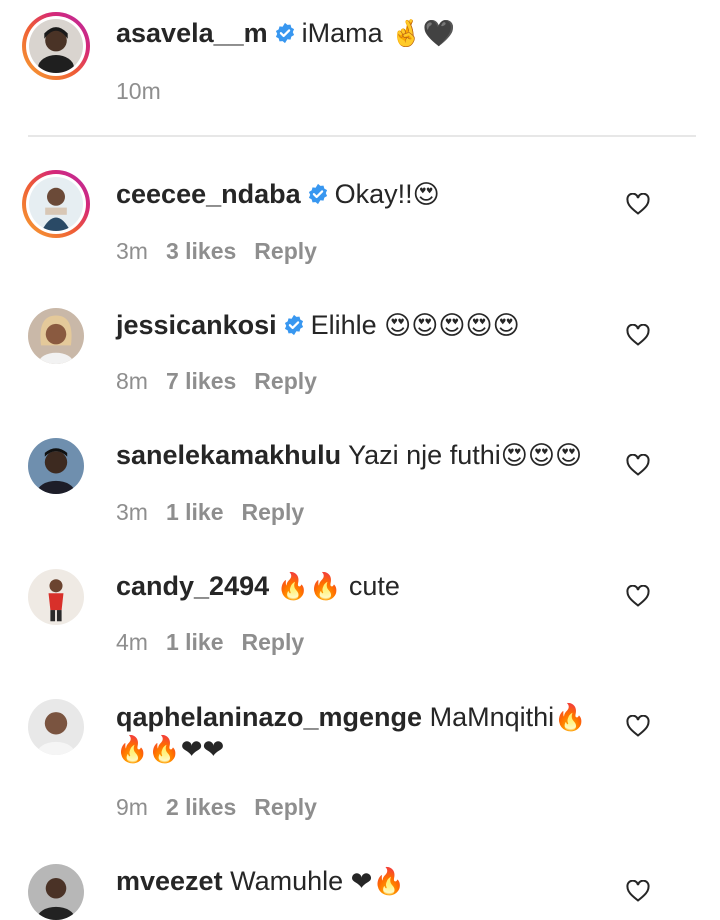  What do you see at coordinates (492, 717) in the screenshot?
I see `comment-text: MaMnqithi` at bounding box center [492, 717].